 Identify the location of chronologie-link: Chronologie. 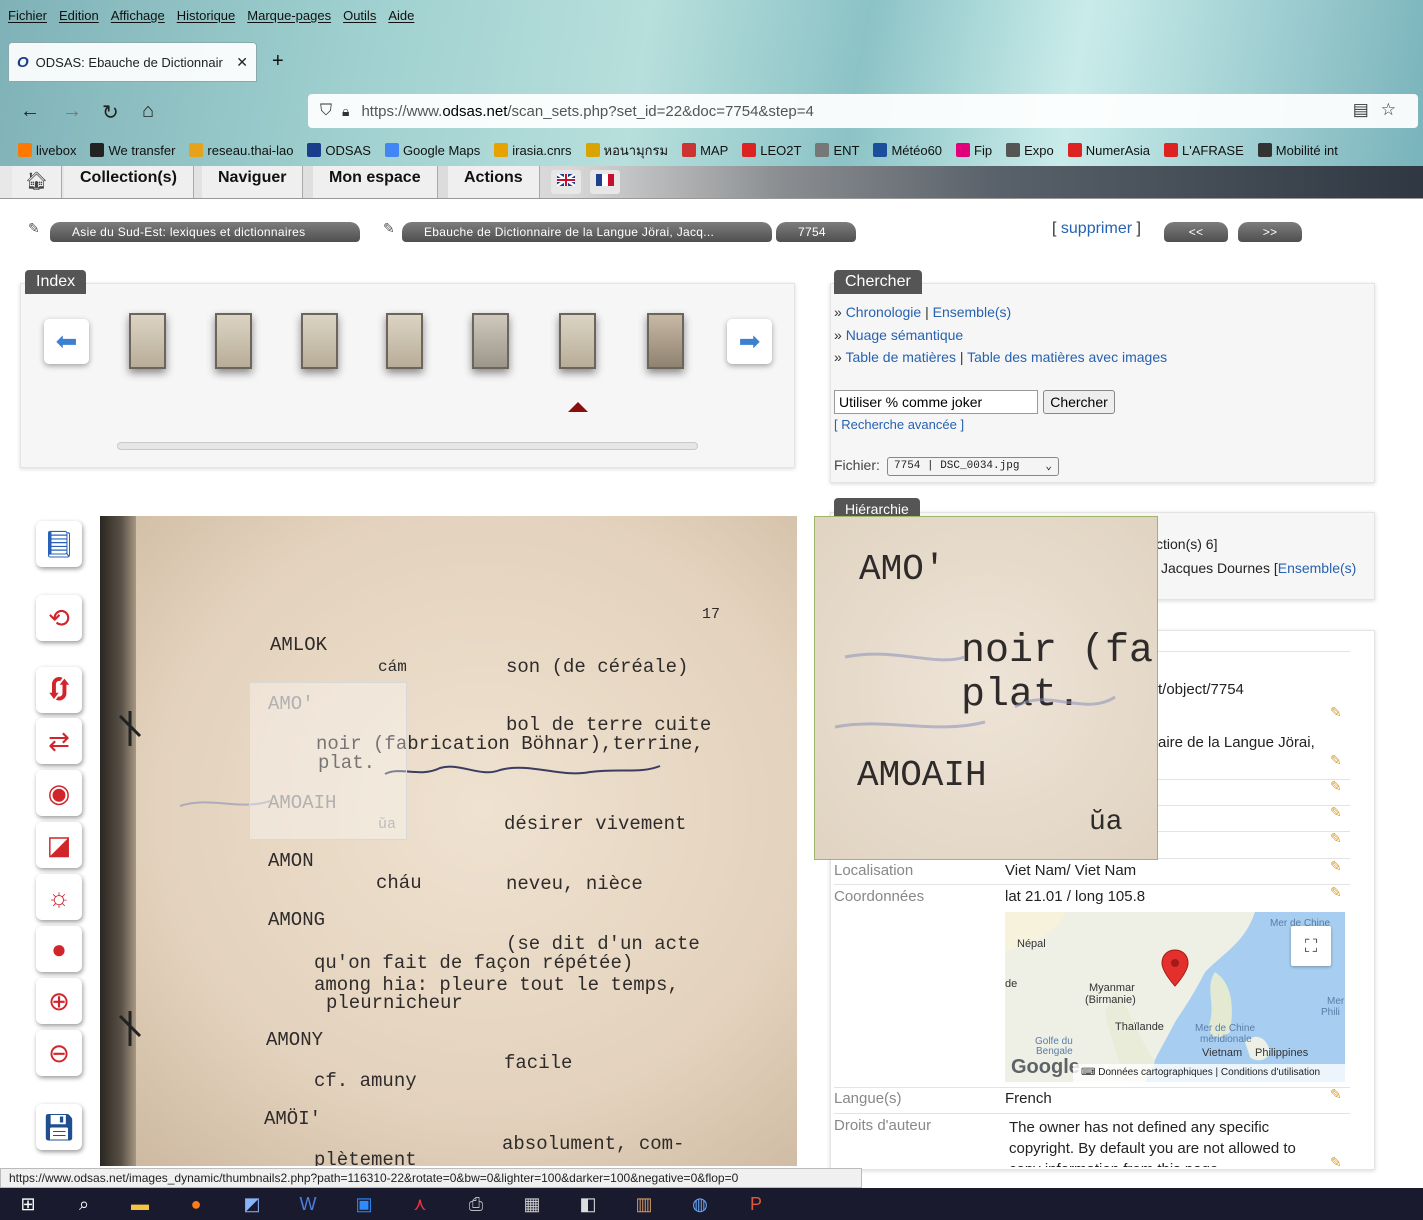
(884, 312).